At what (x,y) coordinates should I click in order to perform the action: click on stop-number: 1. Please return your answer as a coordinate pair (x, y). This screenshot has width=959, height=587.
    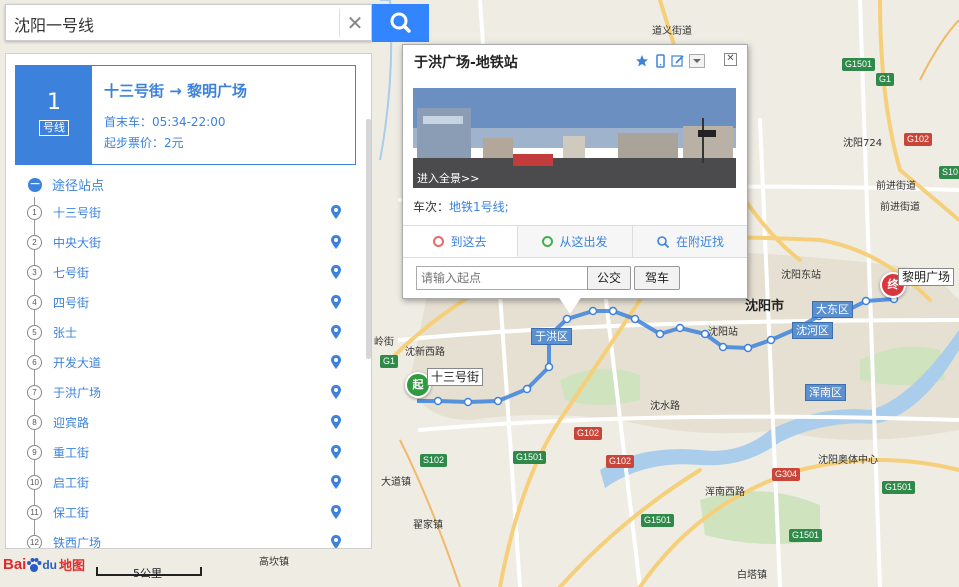
    Looking at the image, I should click on (34, 212).